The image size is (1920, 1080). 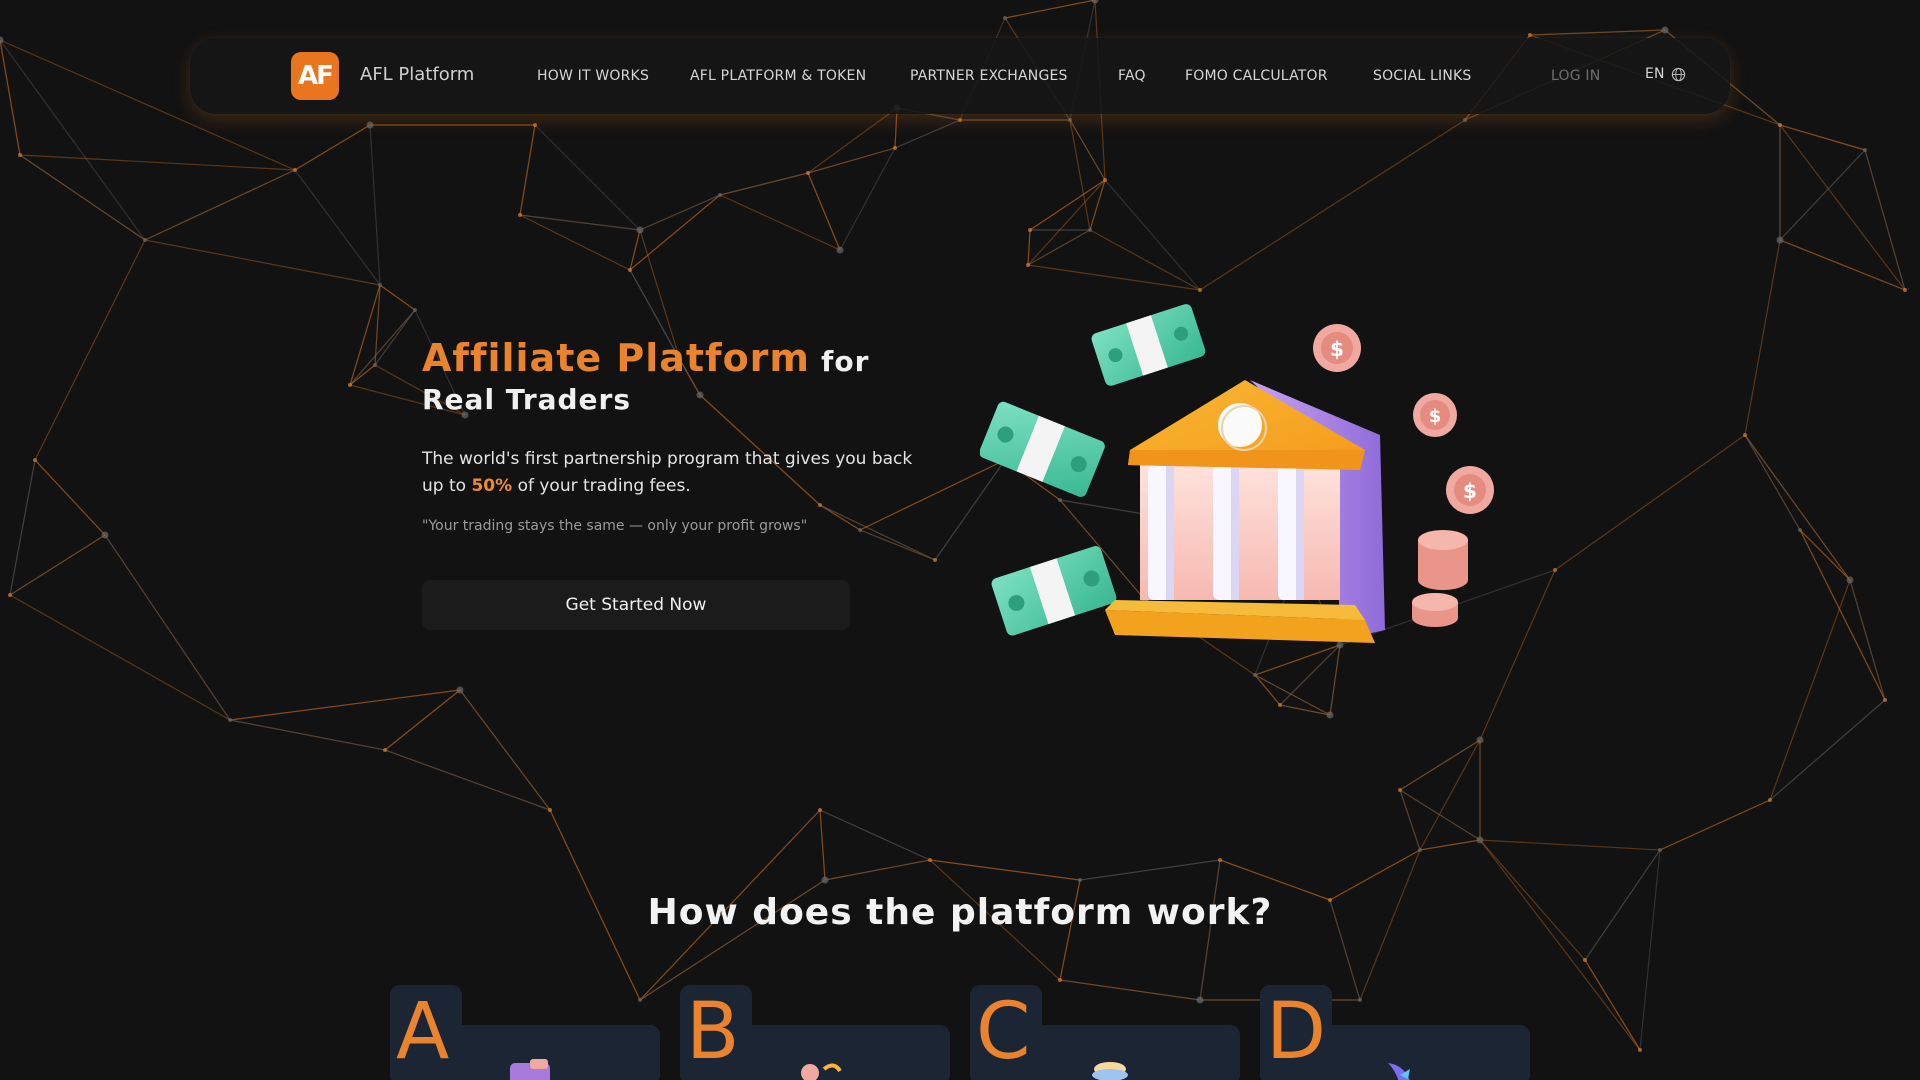 What do you see at coordinates (821, 1071) in the screenshot?
I see `exchange-icon` at bounding box center [821, 1071].